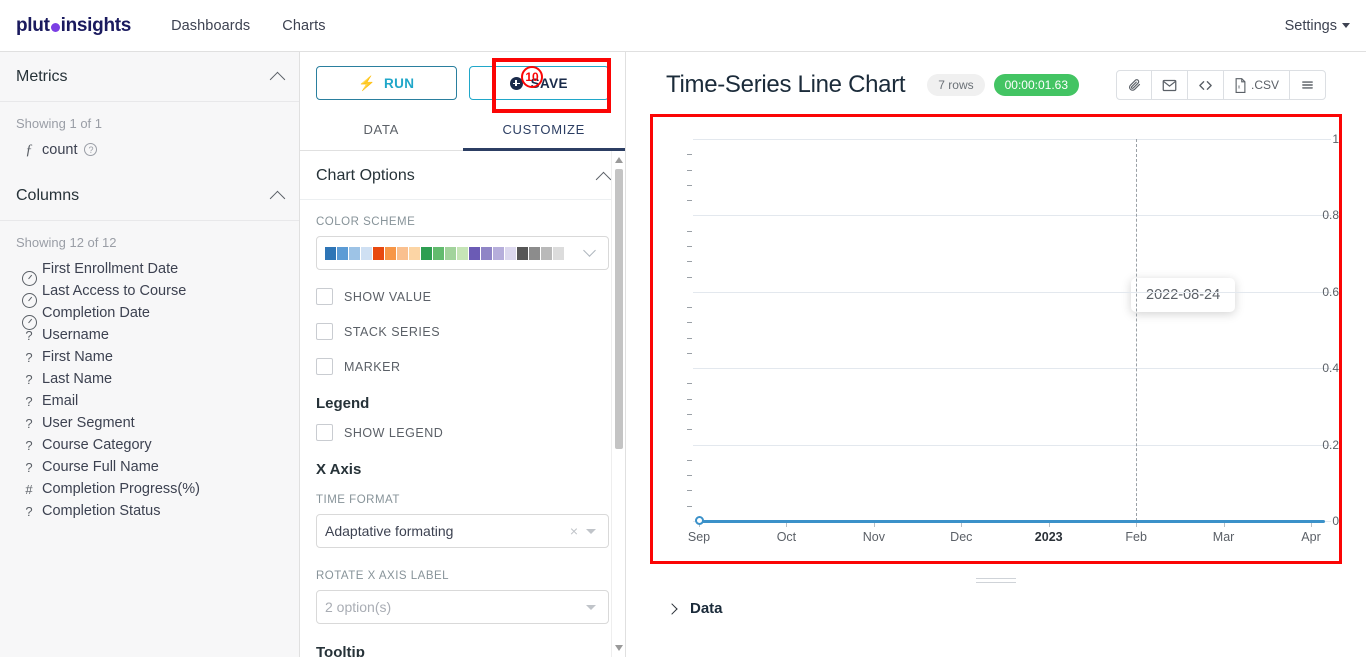 This screenshot has width=1366, height=657. I want to click on metric-item-count: ƒ count ?, so click(149, 150).